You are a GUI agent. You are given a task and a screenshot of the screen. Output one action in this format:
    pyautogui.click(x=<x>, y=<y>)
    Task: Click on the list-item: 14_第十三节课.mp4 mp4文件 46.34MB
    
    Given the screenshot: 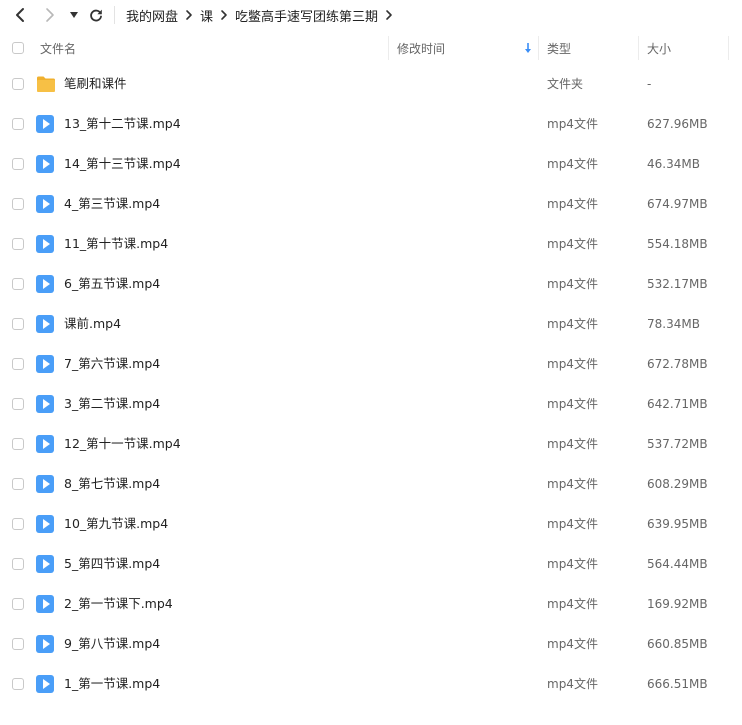 What is the action you would take?
    pyautogui.click(x=371, y=164)
    